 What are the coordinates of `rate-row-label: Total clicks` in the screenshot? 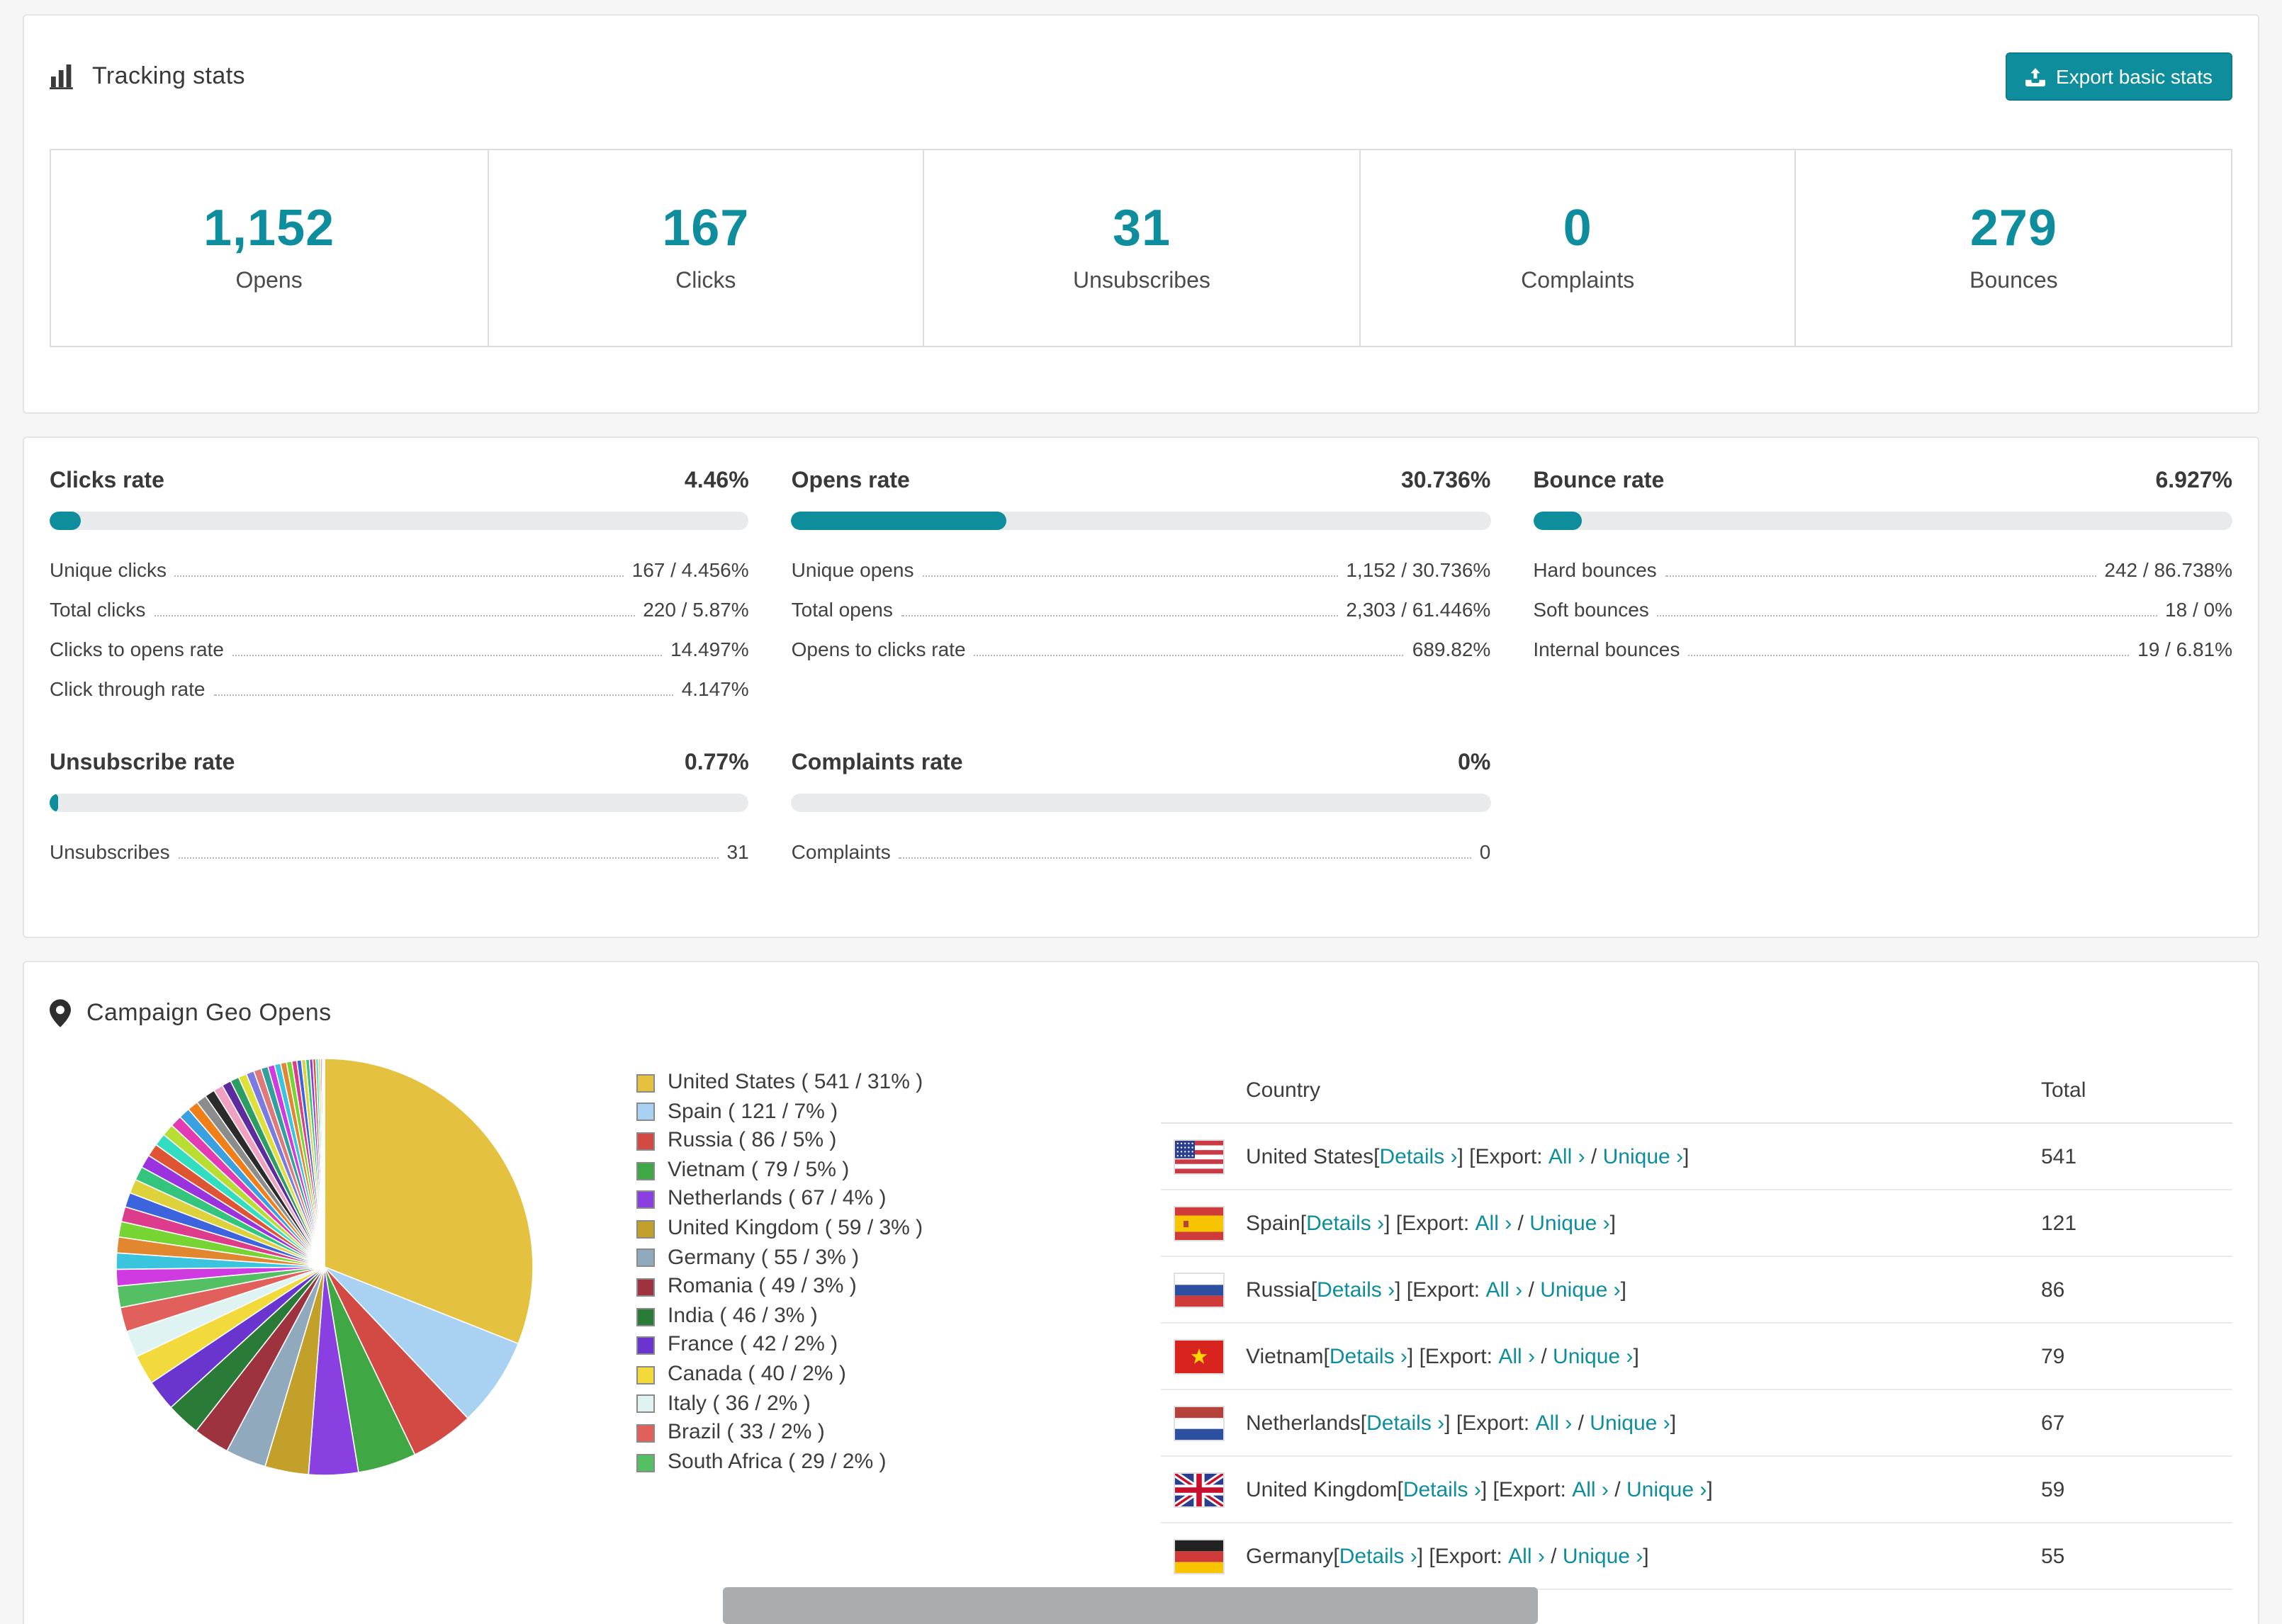 It's located at (98, 610).